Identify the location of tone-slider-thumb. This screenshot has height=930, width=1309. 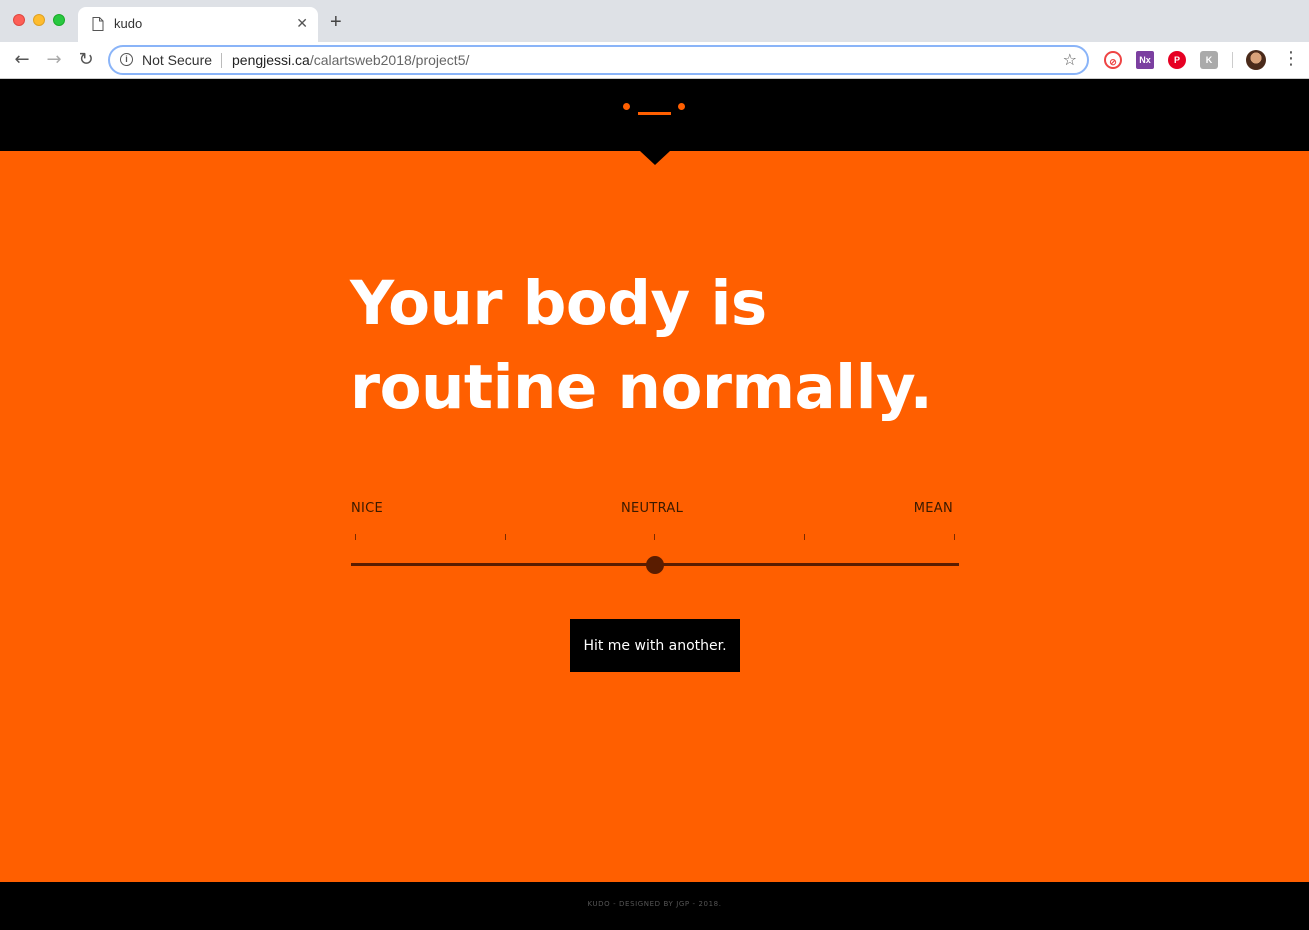
(655, 565).